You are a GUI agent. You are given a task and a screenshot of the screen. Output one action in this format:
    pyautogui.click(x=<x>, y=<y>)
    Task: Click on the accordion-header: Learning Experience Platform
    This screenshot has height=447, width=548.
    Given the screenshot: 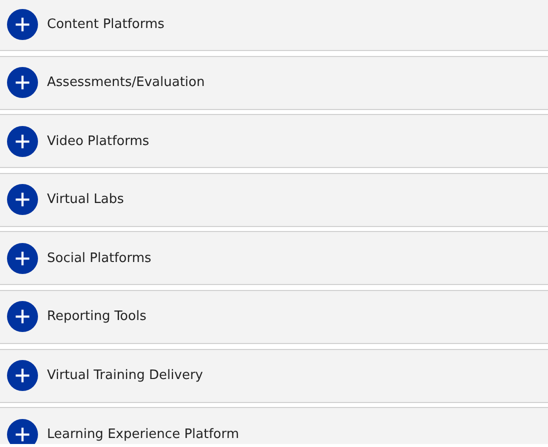 What is the action you would take?
    pyautogui.click(x=274, y=425)
    